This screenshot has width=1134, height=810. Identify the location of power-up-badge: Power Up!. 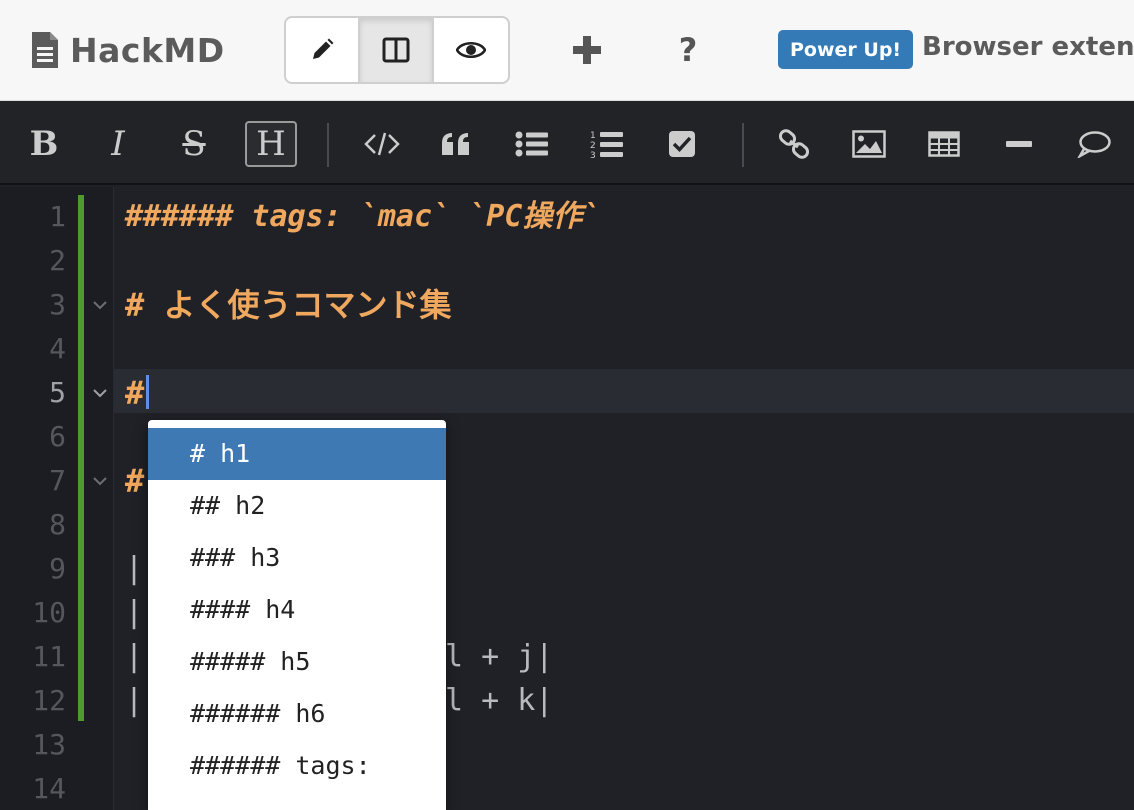
(846, 49).